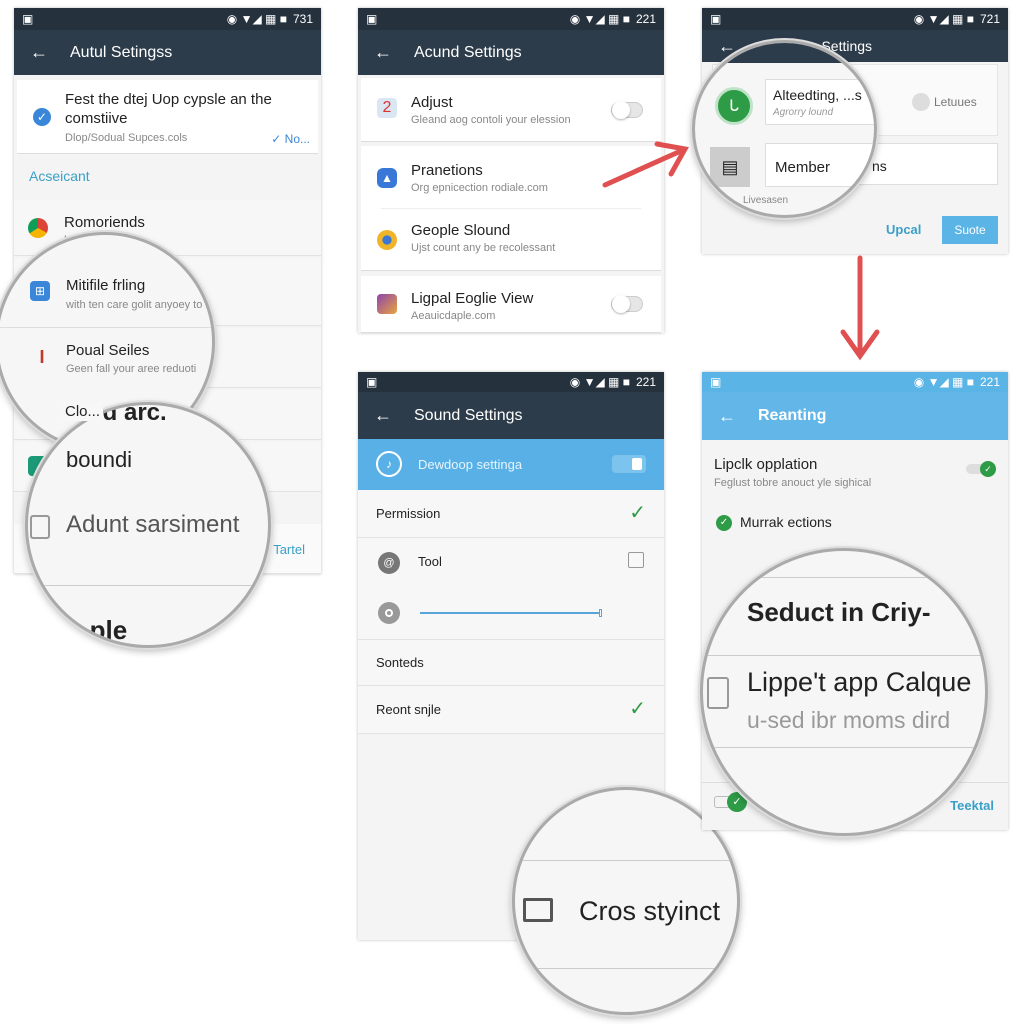 The width and height of the screenshot is (1024, 1024). What do you see at coordinates (408, 513) in the screenshot?
I see `row-label: Permission` at bounding box center [408, 513].